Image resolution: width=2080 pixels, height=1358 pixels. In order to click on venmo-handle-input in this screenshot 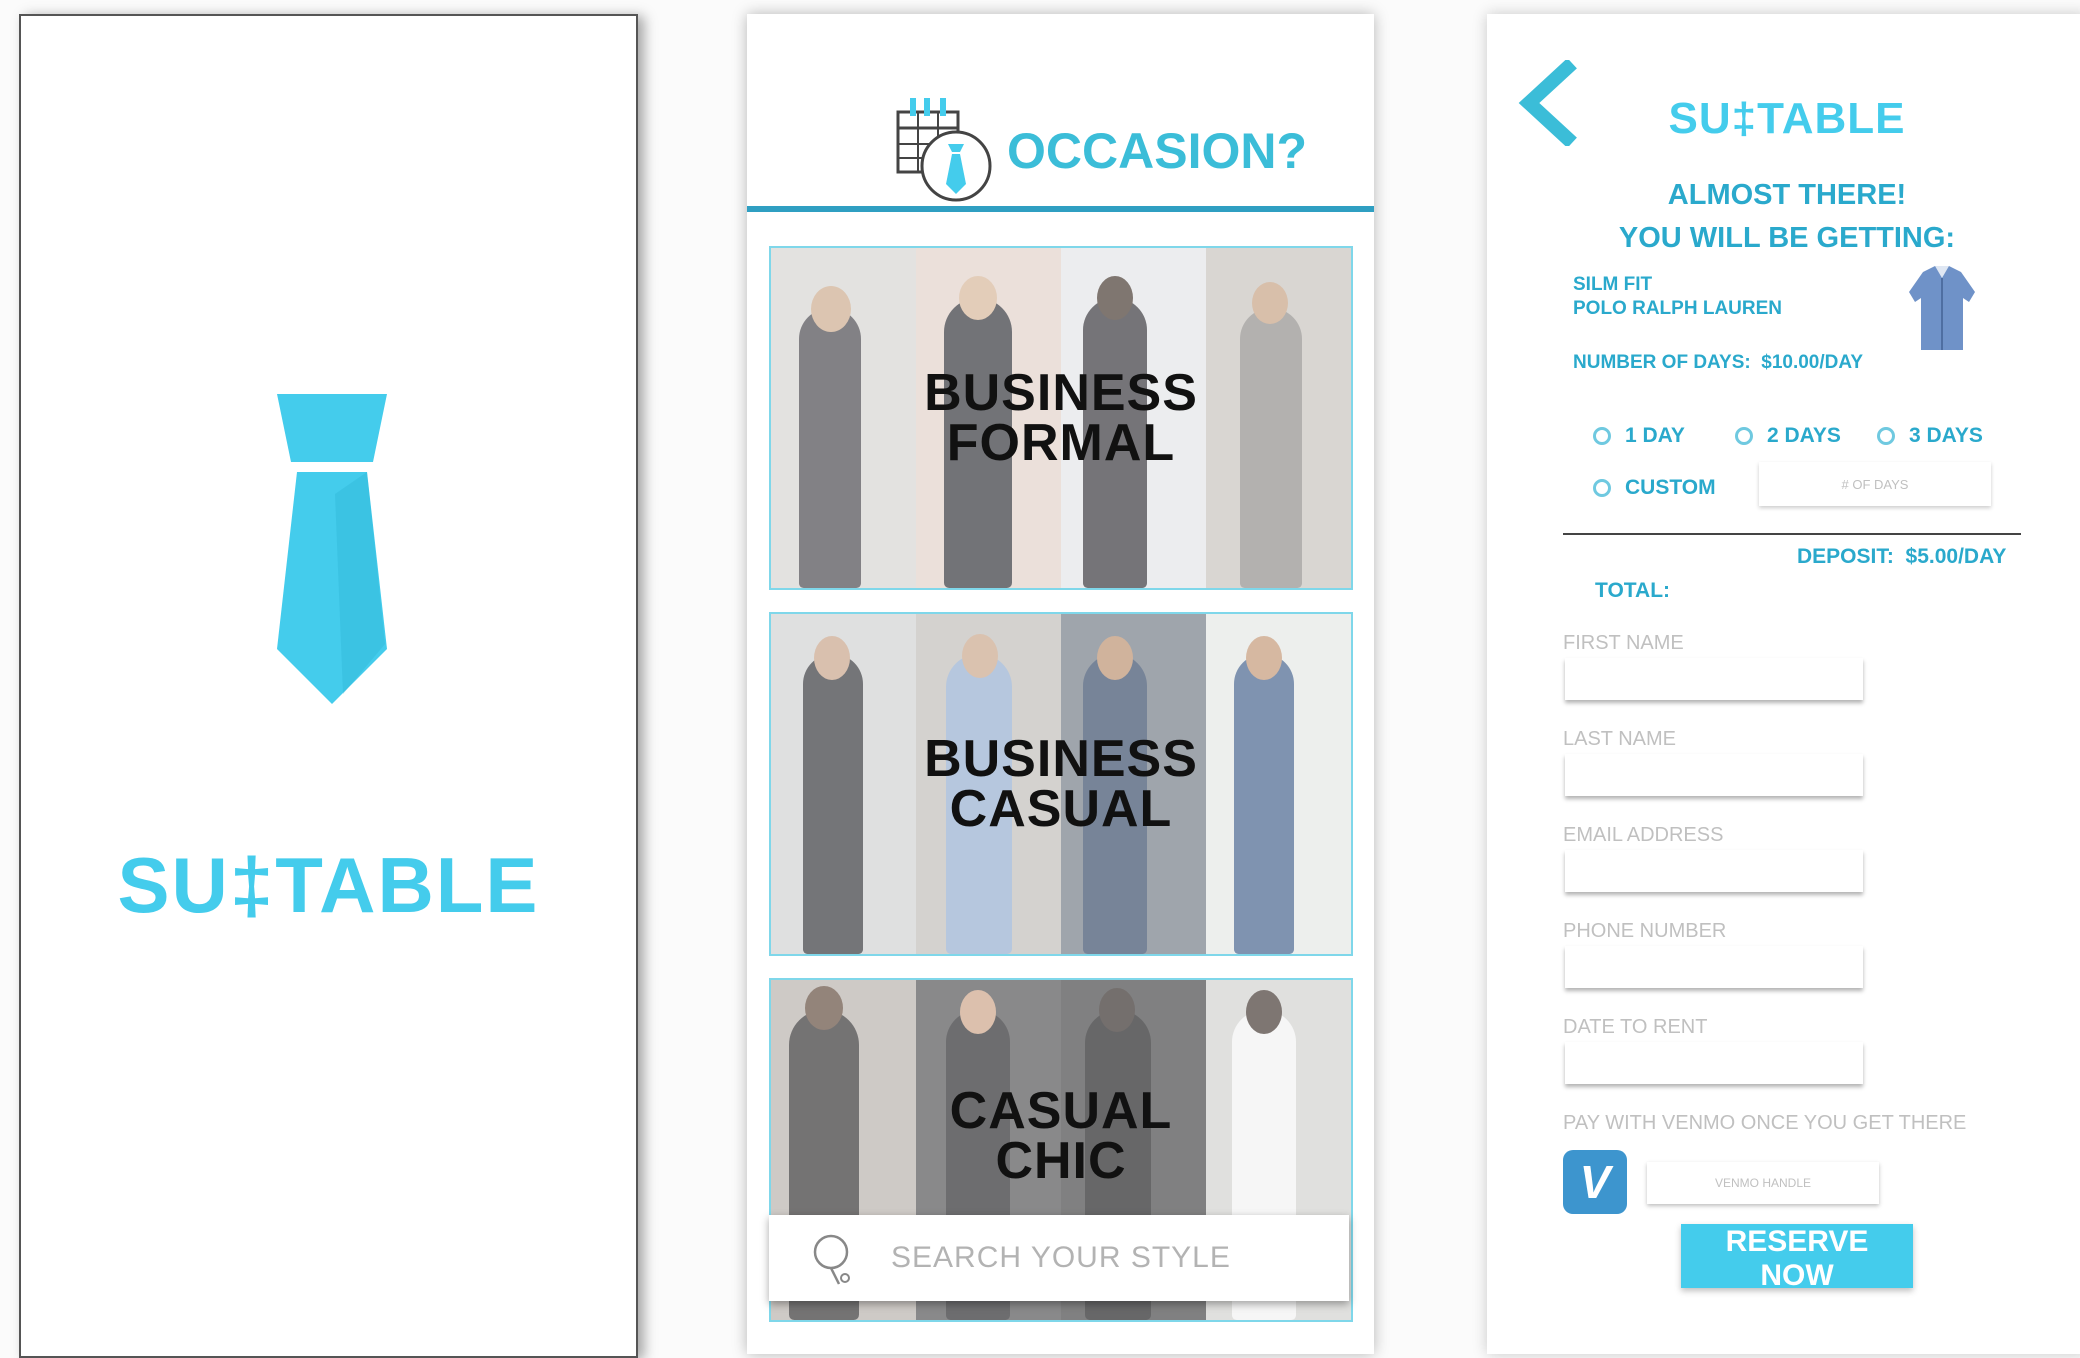, I will do `click(1763, 1183)`.